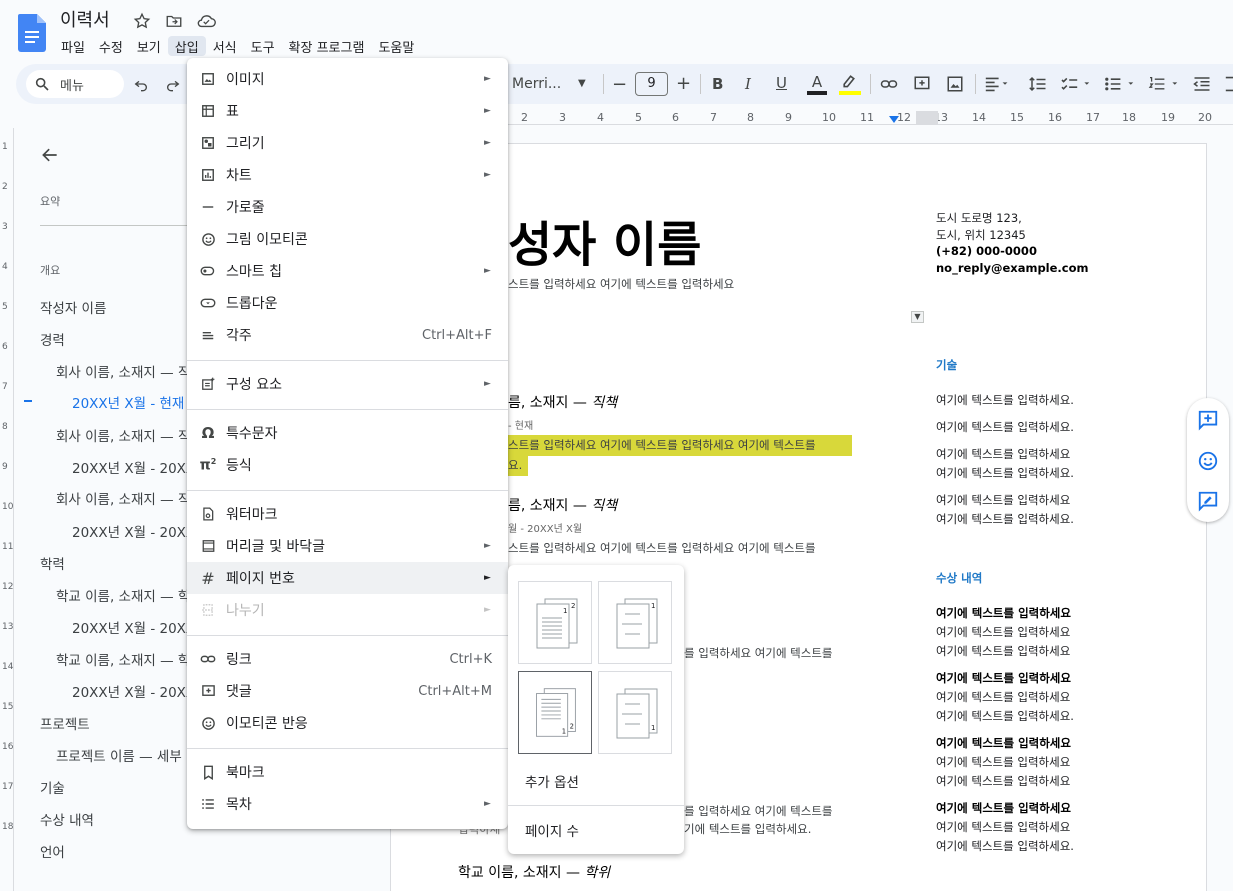 The height and width of the screenshot is (891, 1233). Describe the element at coordinates (850, 84) in the screenshot. I see `highlight-color-icon` at that location.